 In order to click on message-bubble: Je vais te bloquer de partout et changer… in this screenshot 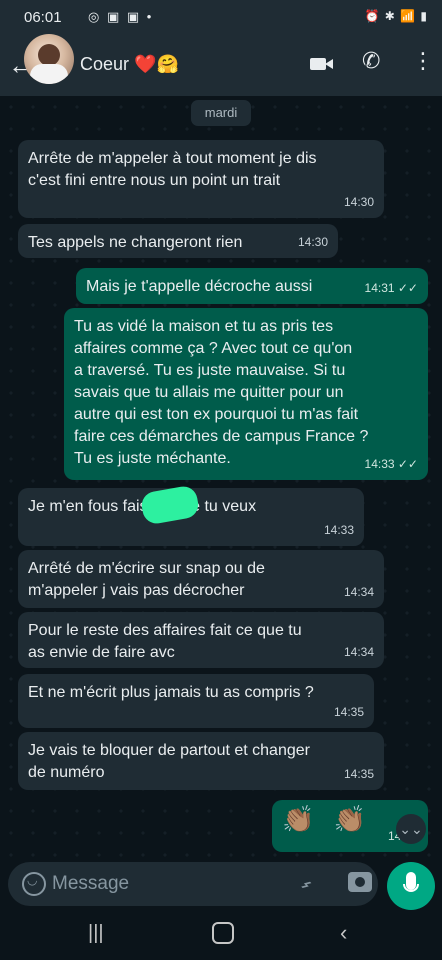, I will do `click(201, 761)`.